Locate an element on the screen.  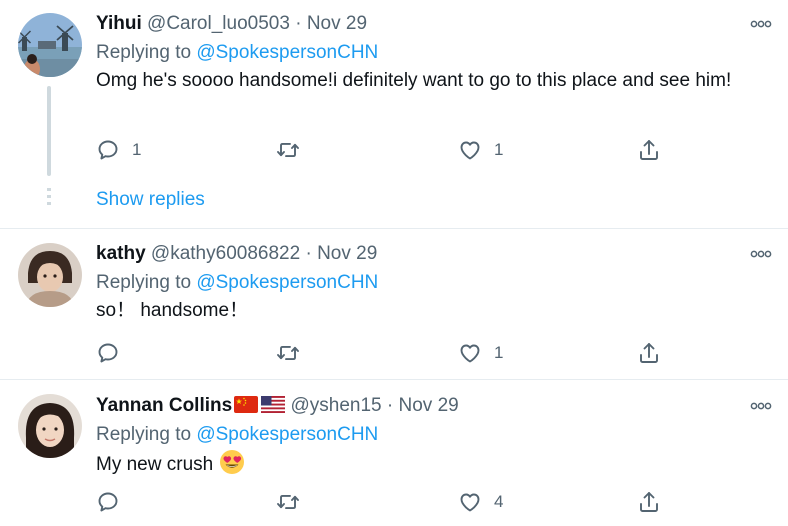
handle: @Carol_luo0503 is located at coordinates (218, 23).